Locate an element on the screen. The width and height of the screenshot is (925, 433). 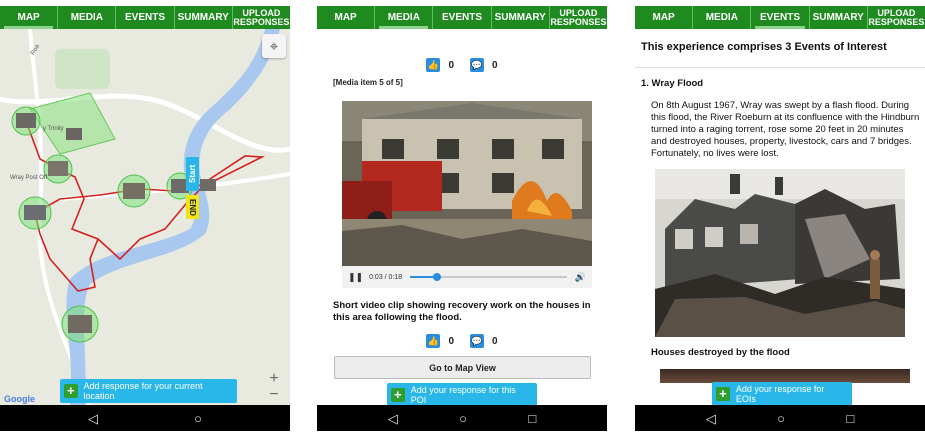
divider is located at coordinates (780, 67).